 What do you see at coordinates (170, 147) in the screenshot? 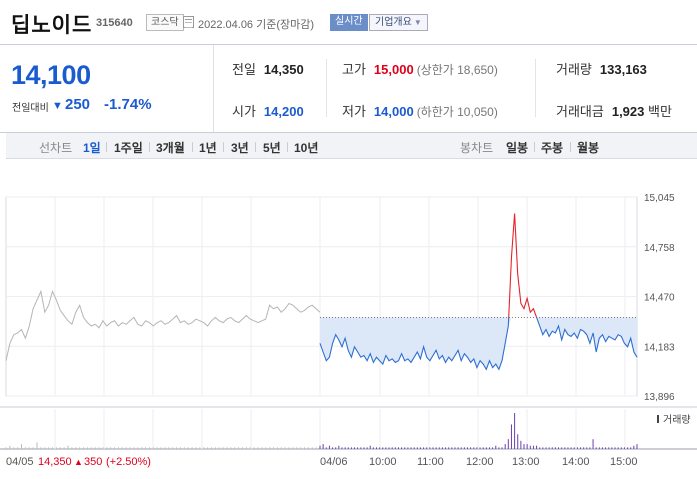
I see `period-3m: 3개월` at bounding box center [170, 147].